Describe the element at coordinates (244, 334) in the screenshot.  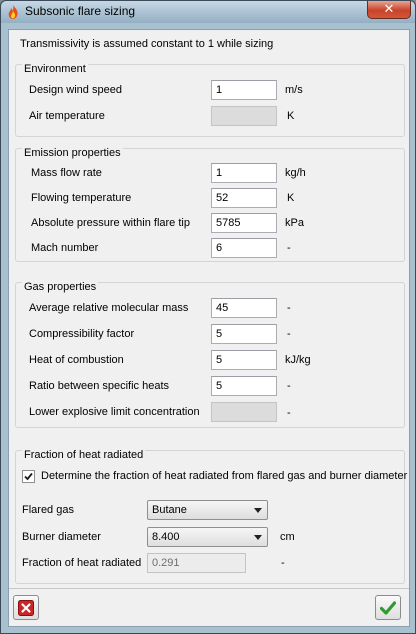
I see `compressibility-input: 5` at that location.